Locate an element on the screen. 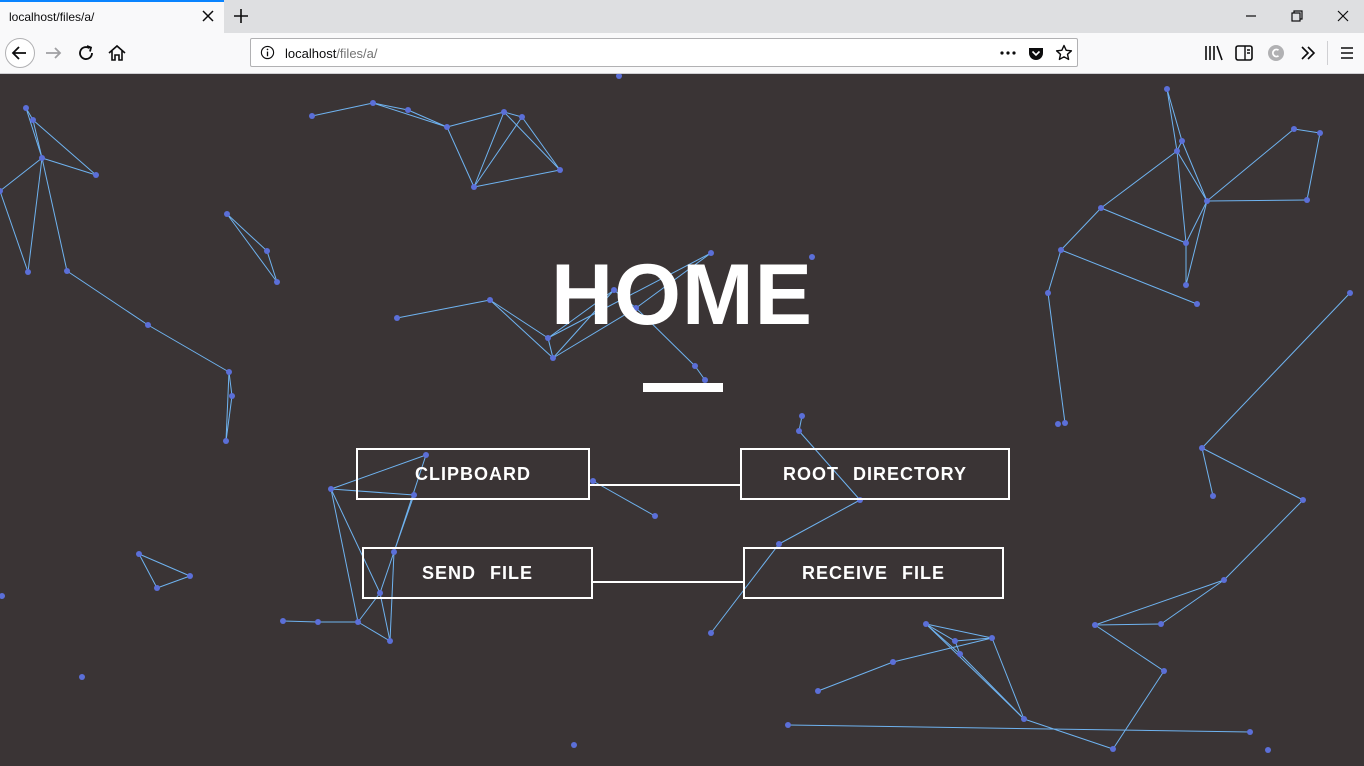 This screenshot has height=766, width=1364. info-icon is located at coordinates (267, 52).